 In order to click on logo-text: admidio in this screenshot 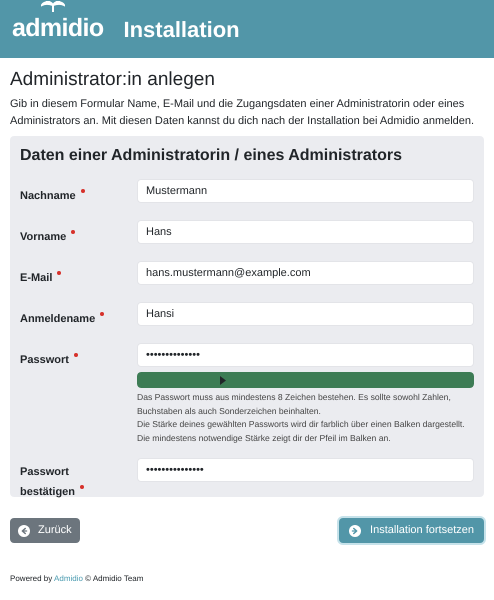, I will do `click(58, 28)`.